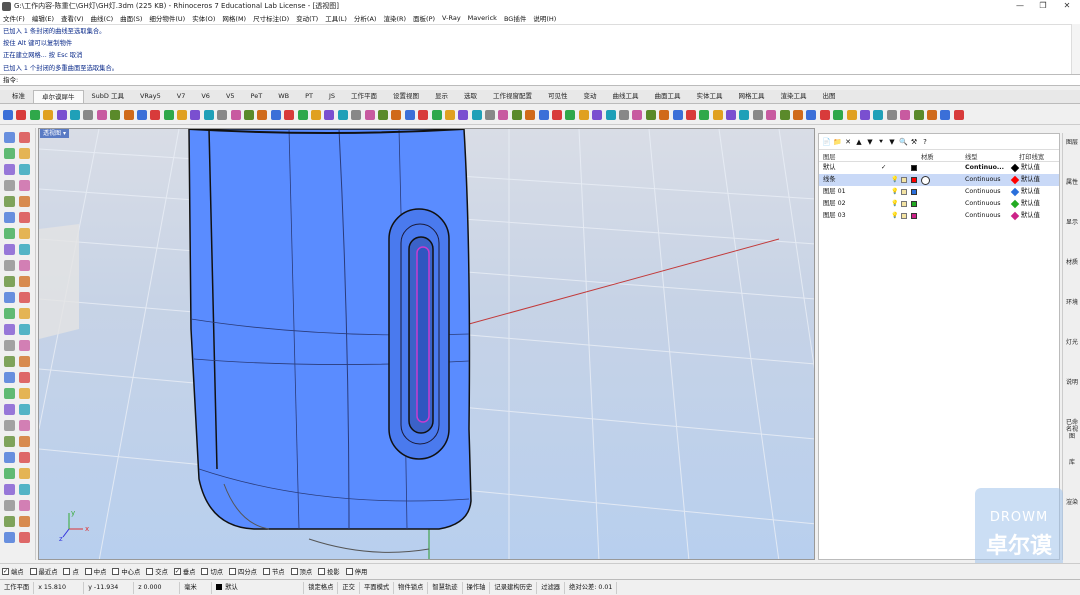 This screenshot has width=1080, height=595. What do you see at coordinates (477, 587) in the screenshot?
I see `status-toggle: 操作轴` at bounding box center [477, 587].